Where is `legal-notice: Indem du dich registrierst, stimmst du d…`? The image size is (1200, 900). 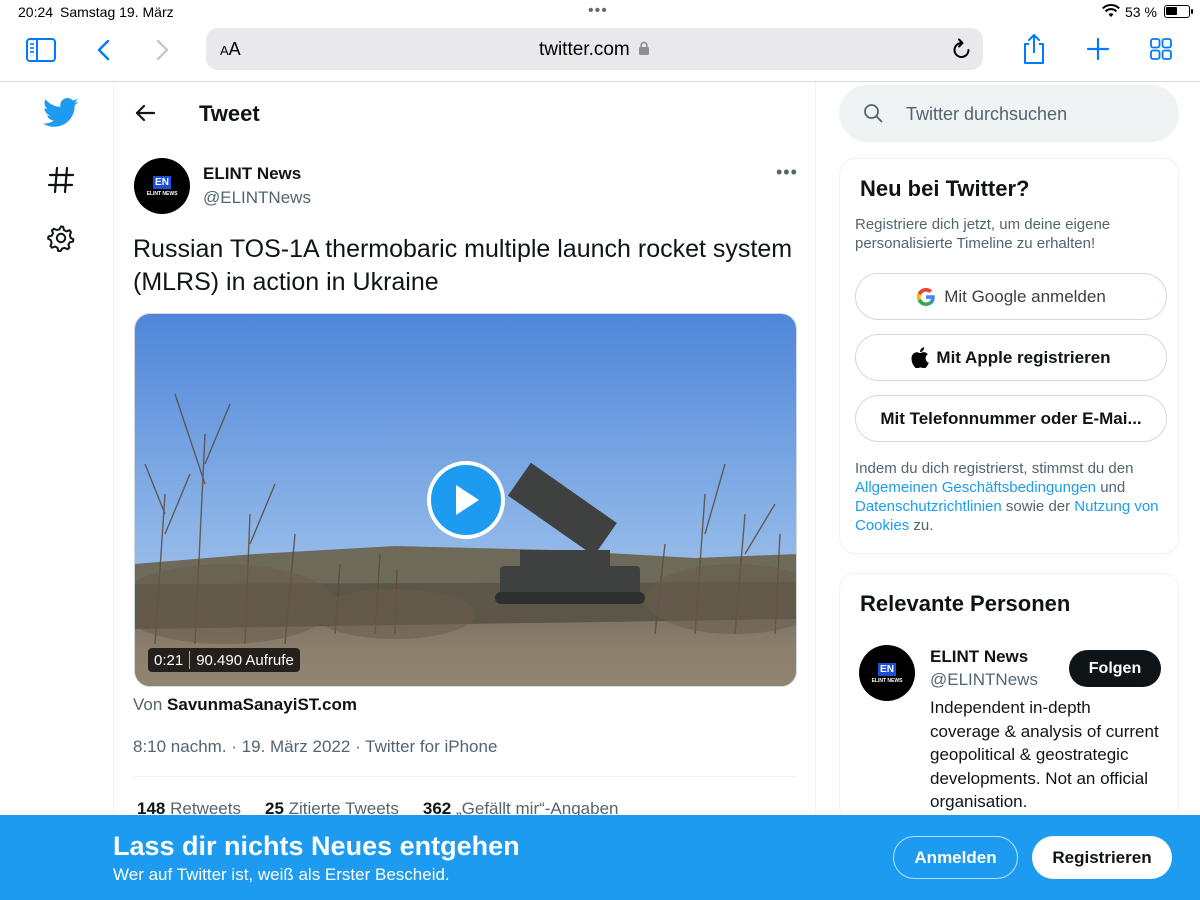 legal-notice: Indem du dich registrierst, stimmst du d… is located at coordinates (1010, 497).